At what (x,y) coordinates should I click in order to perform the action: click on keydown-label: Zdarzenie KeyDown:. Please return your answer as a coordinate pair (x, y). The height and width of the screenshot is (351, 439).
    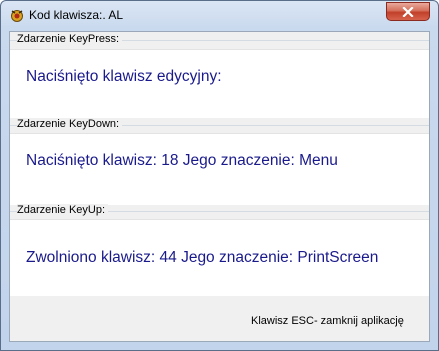
    Looking at the image, I should click on (70, 124).